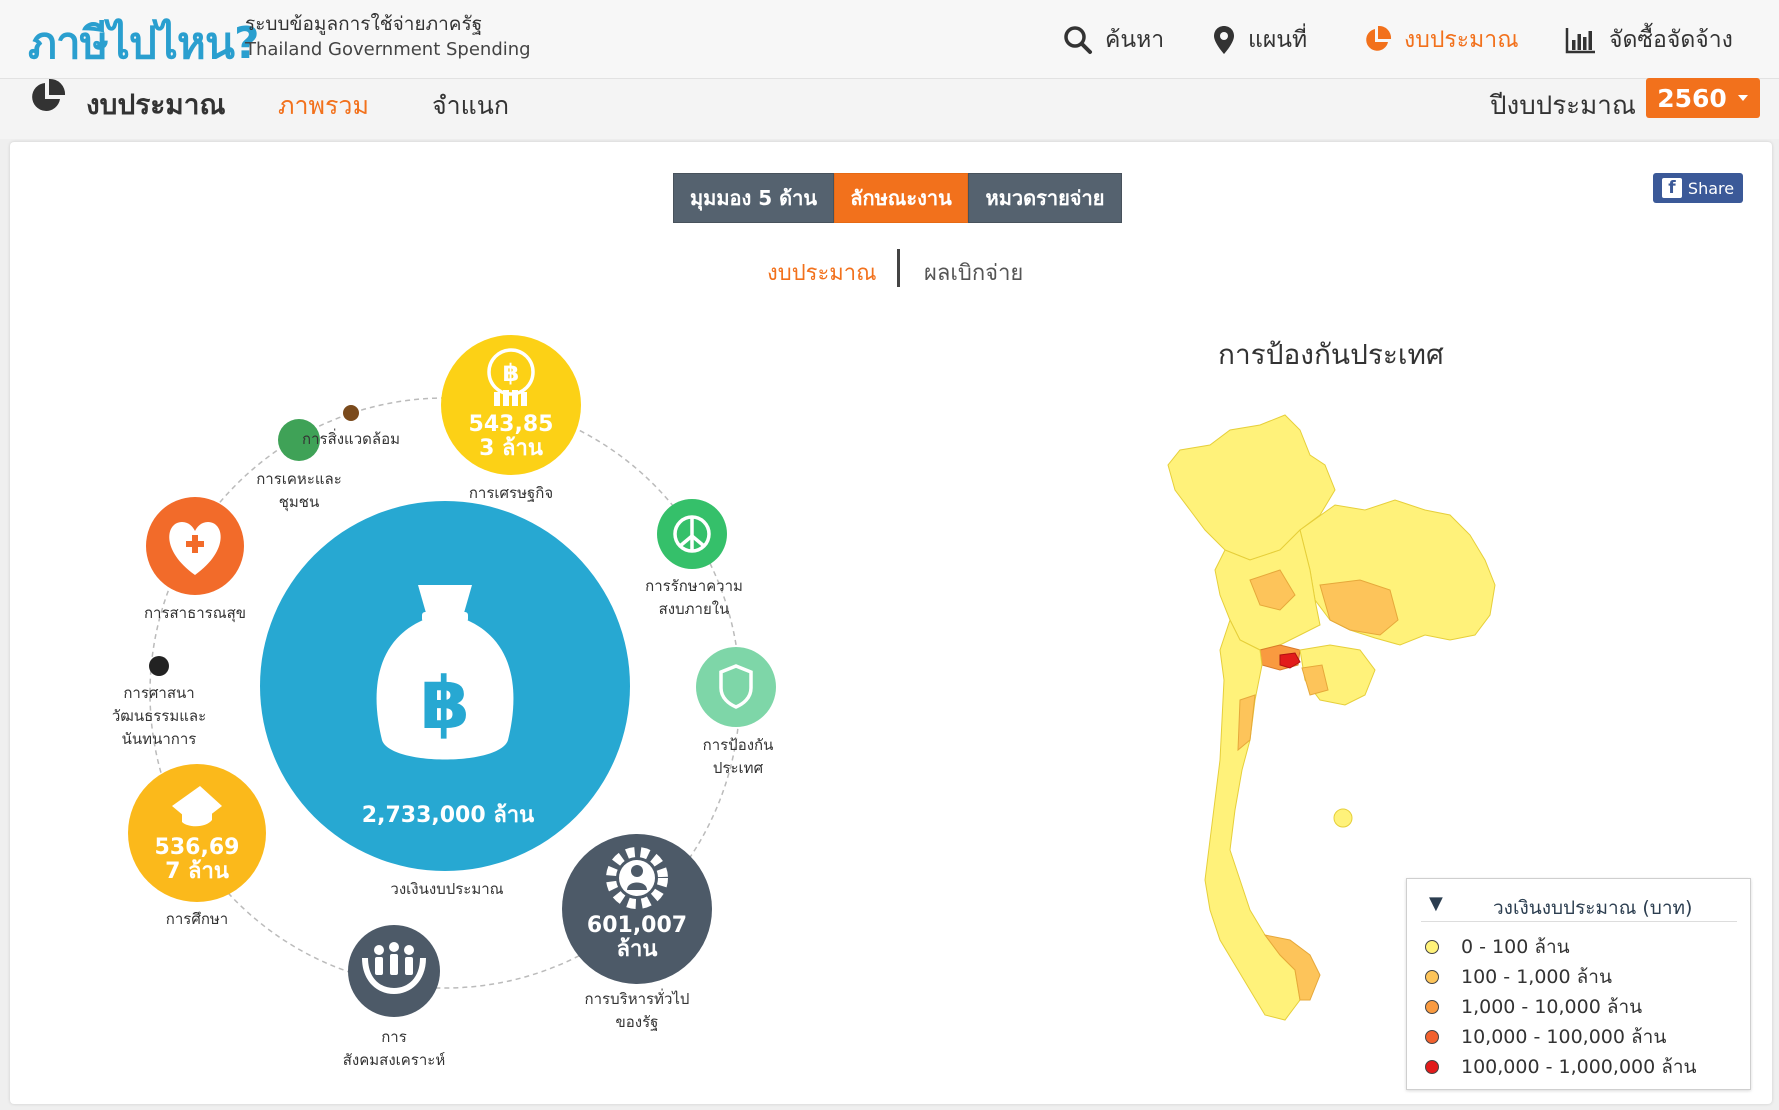 The image size is (1779, 1110). I want to click on defense-label-line1: การป้องกัน, so click(738, 745).